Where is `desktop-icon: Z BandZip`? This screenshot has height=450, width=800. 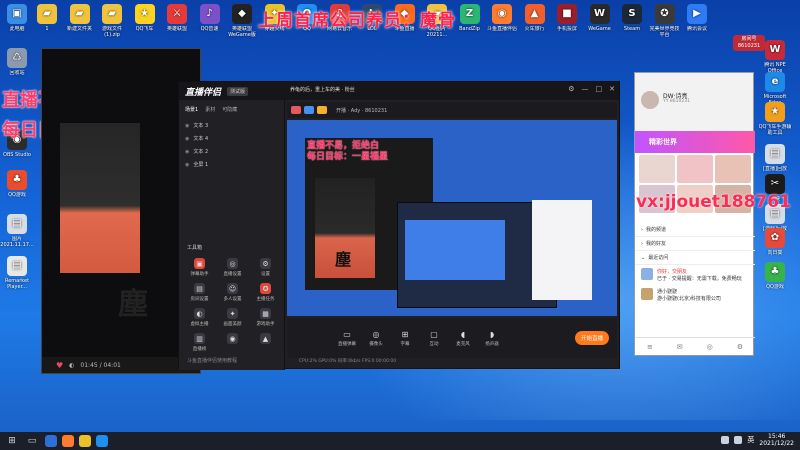 desktop-icon: Z BandZip is located at coordinates (470, 21).